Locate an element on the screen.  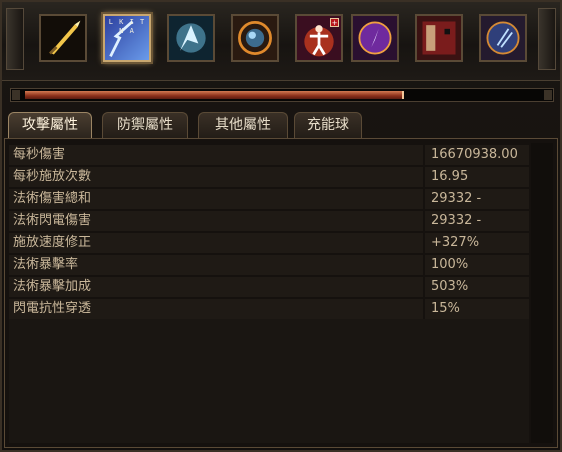
skill-slot-5-badge: + is located at coordinates (334, 22).